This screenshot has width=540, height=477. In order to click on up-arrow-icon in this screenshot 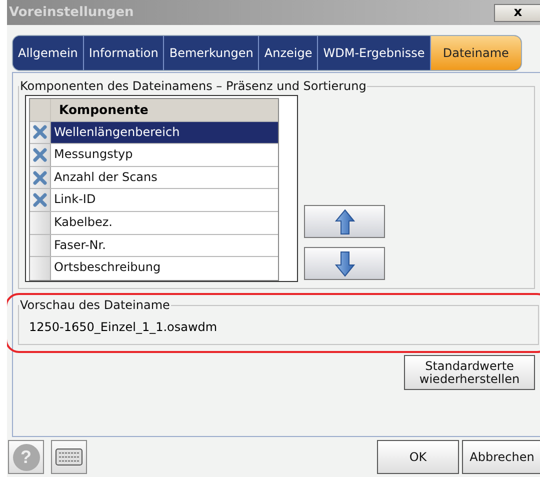, I will do `click(344, 221)`.